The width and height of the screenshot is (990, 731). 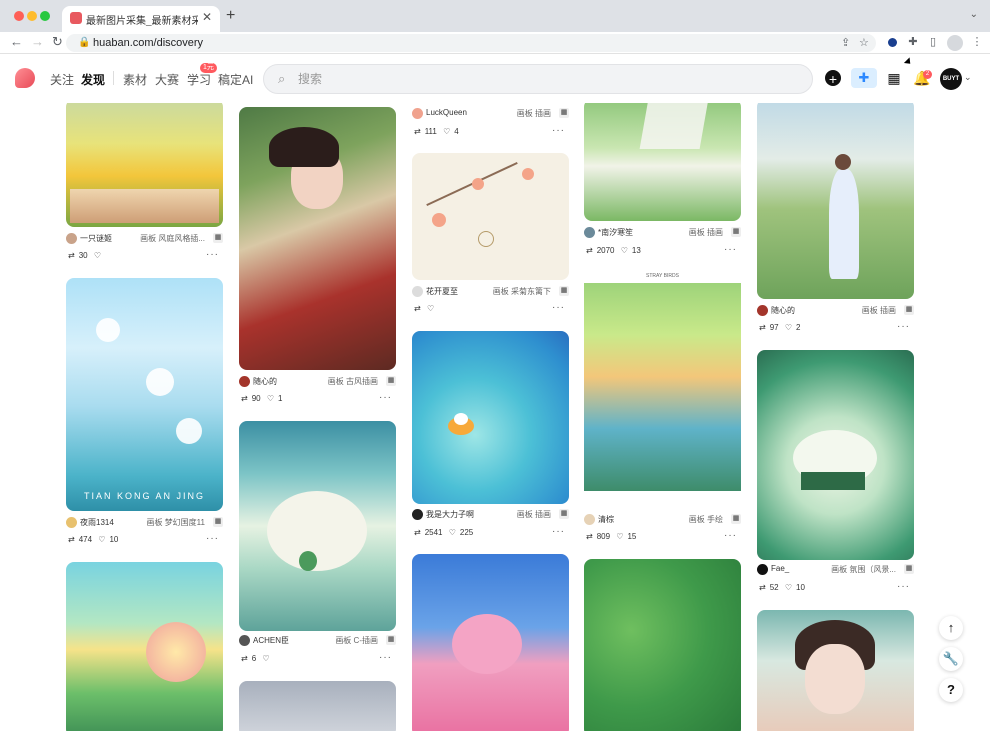 I want to click on author-name: 清棕, so click(x=606, y=519).